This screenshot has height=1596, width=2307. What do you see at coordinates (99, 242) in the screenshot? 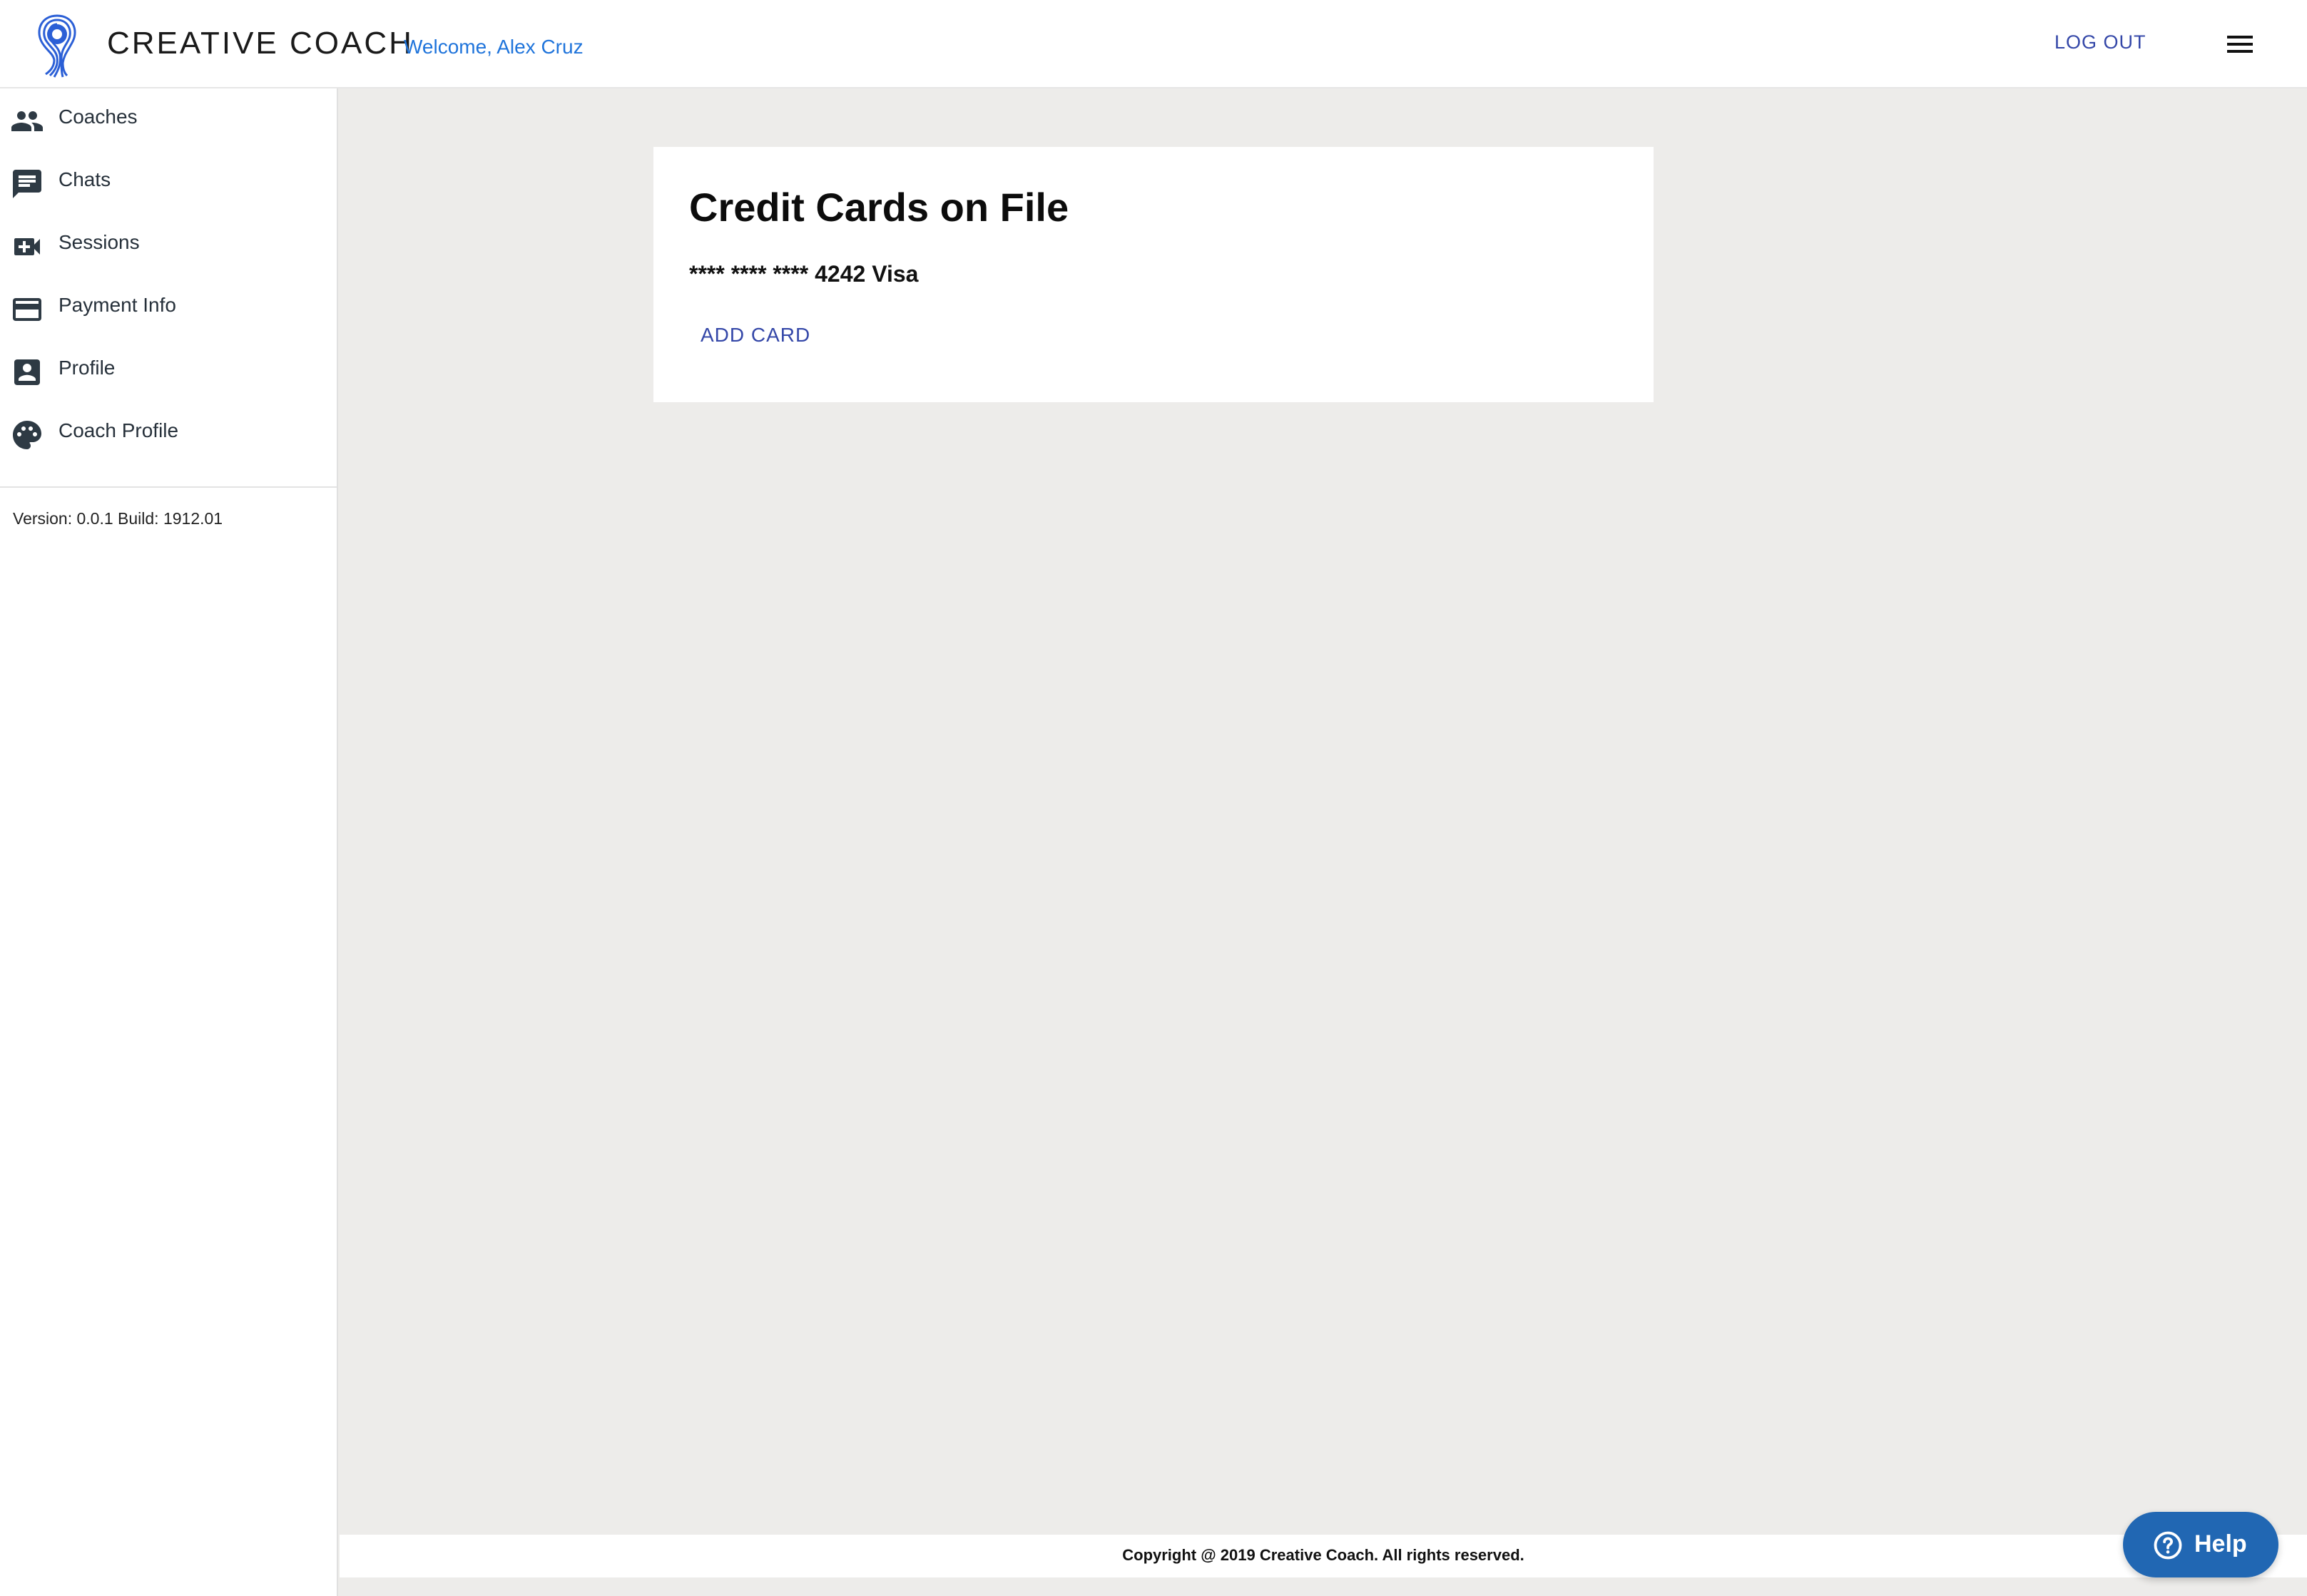
I see `sidebar-item-label: Sessions` at bounding box center [99, 242].